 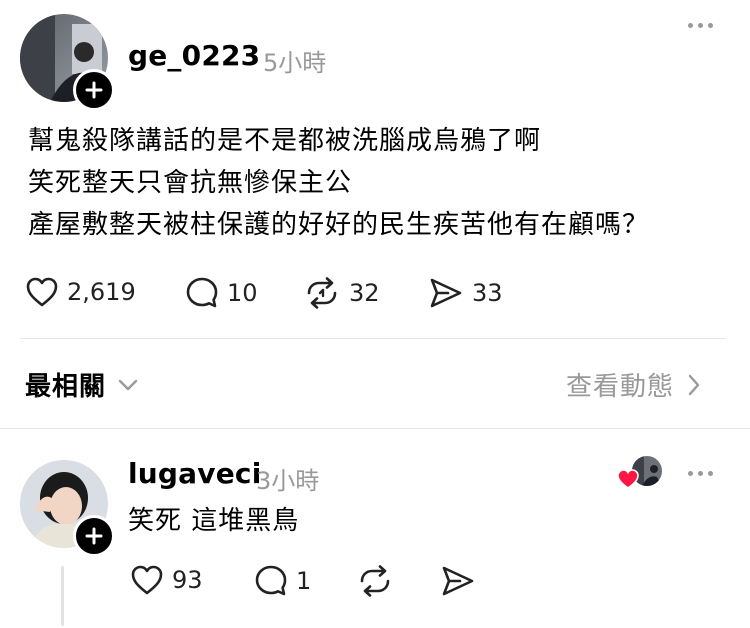 What do you see at coordinates (341, 293) in the screenshot?
I see `repost-button: 32` at bounding box center [341, 293].